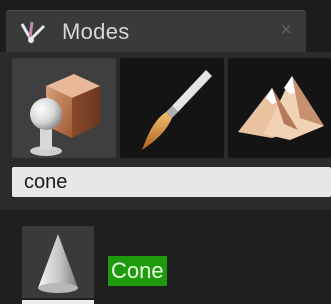  I want to click on modes-tab: Modes ×, so click(156, 31).